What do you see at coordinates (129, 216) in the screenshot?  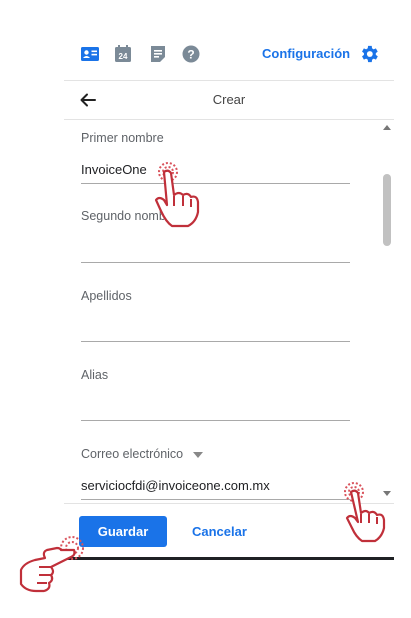 I see `middle-name-label: Segundo nombre` at bounding box center [129, 216].